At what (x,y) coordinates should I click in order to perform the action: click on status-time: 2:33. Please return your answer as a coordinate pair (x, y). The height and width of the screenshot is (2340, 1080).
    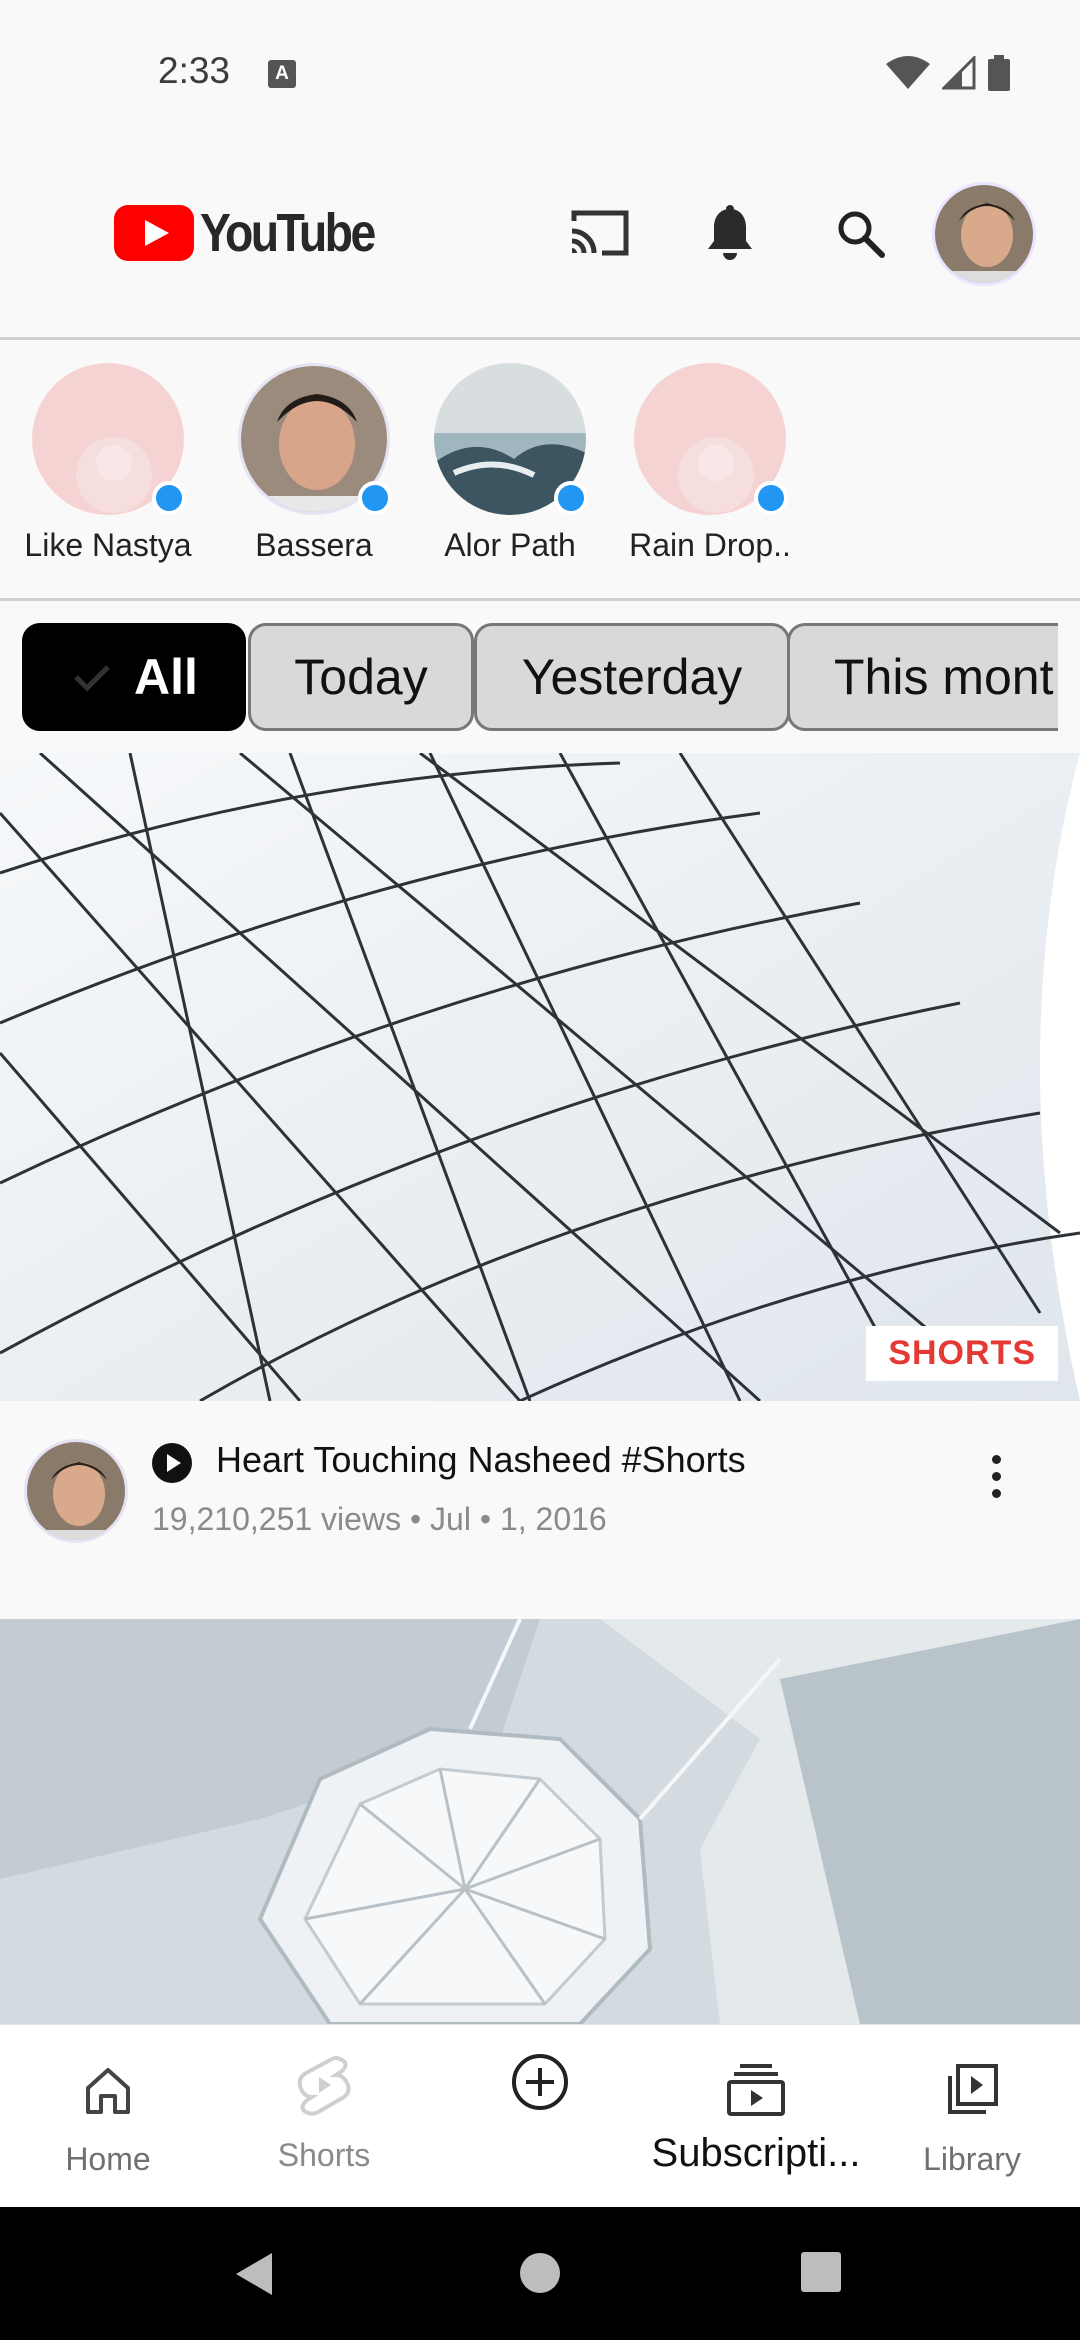
    Looking at the image, I should click on (194, 70).